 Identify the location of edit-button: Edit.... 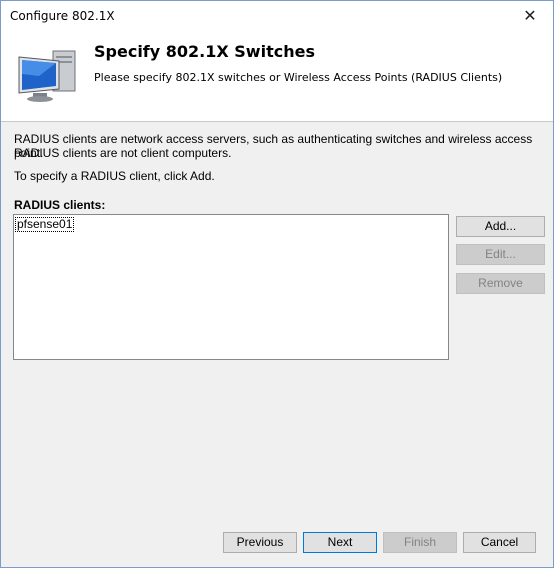
(500, 254).